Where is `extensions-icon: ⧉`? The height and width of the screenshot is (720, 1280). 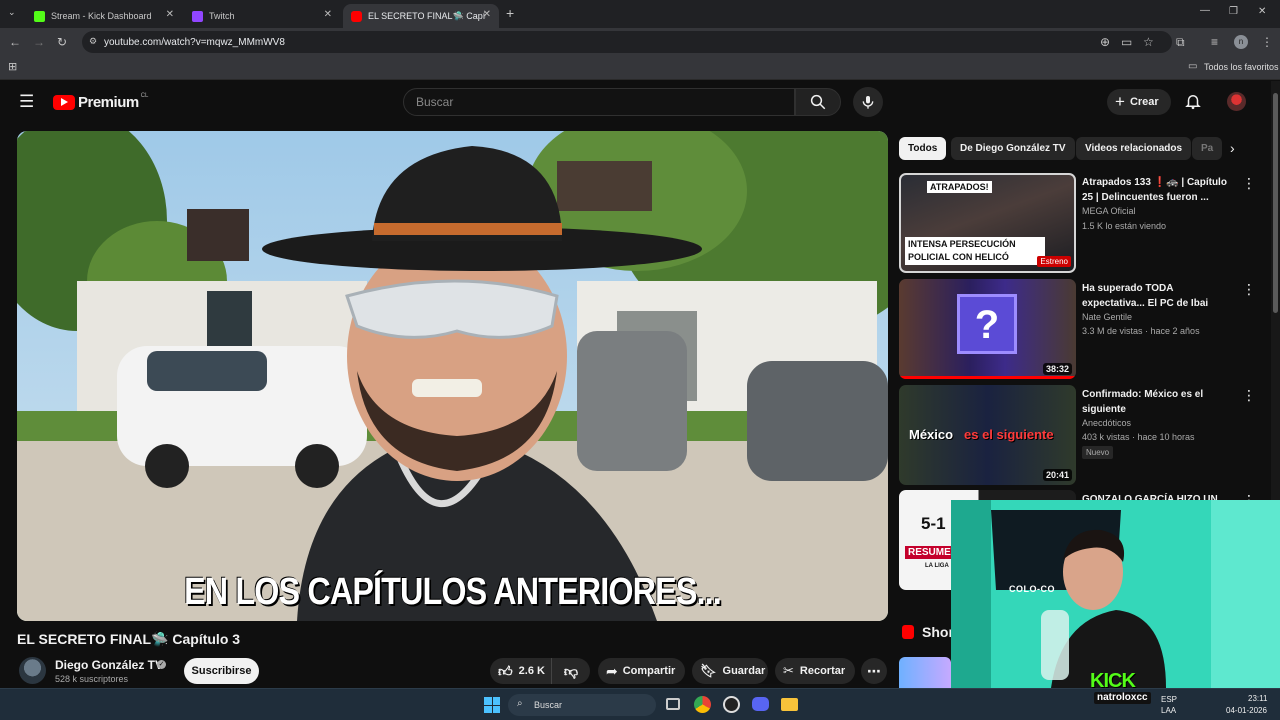 extensions-icon: ⧉ is located at coordinates (1180, 42).